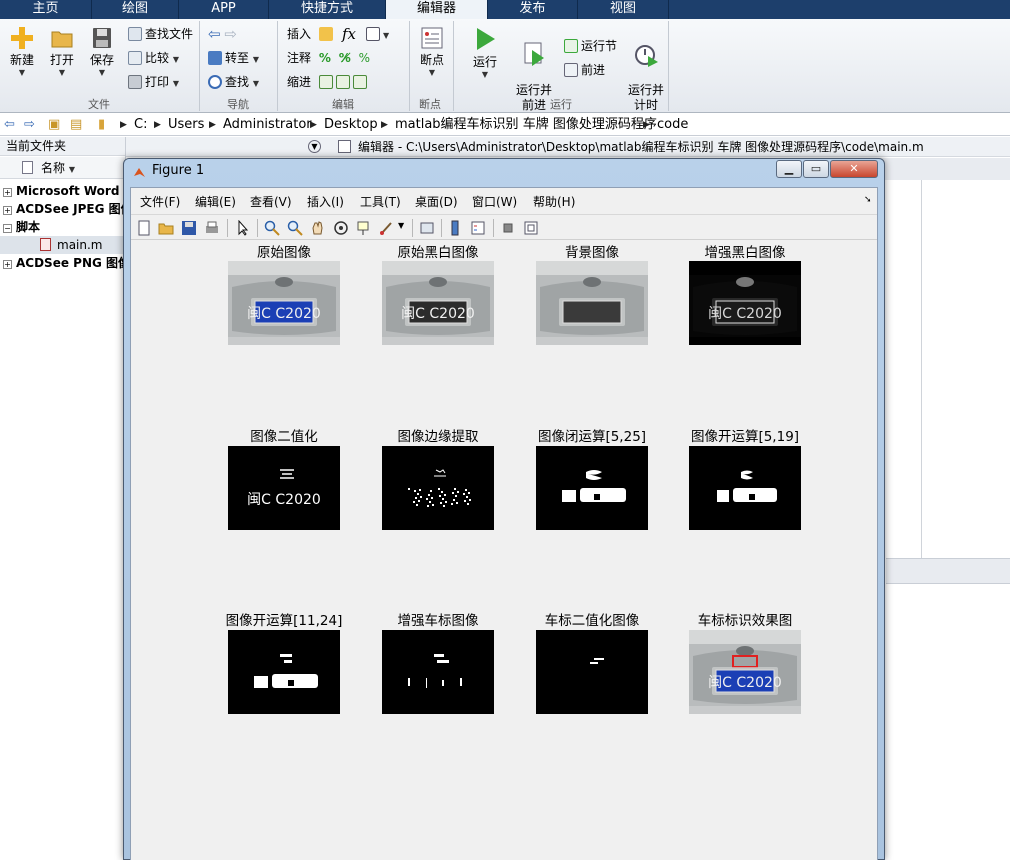  What do you see at coordinates (868, 200) in the screenshot?
I see `dock-arrow-icon: ➘` at bounding box center [868, 200].